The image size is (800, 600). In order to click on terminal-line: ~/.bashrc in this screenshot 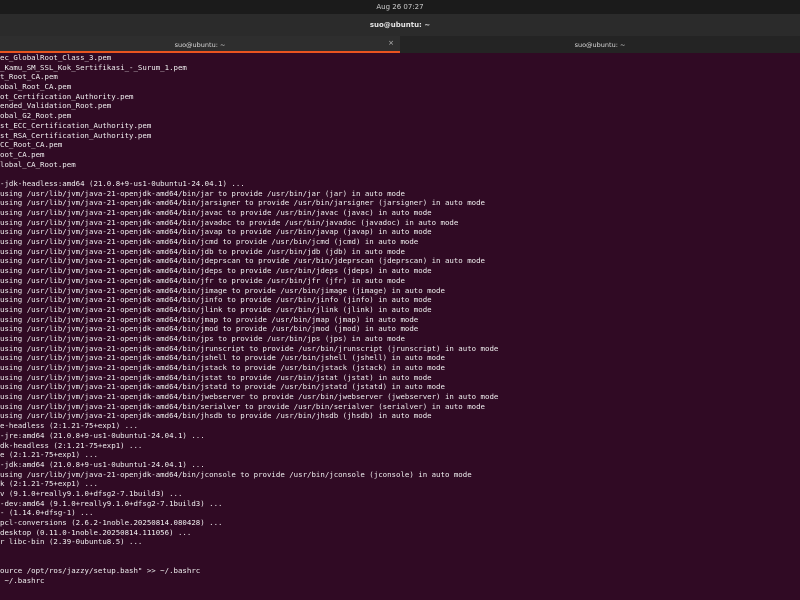, I will do `click(22, 581)`.